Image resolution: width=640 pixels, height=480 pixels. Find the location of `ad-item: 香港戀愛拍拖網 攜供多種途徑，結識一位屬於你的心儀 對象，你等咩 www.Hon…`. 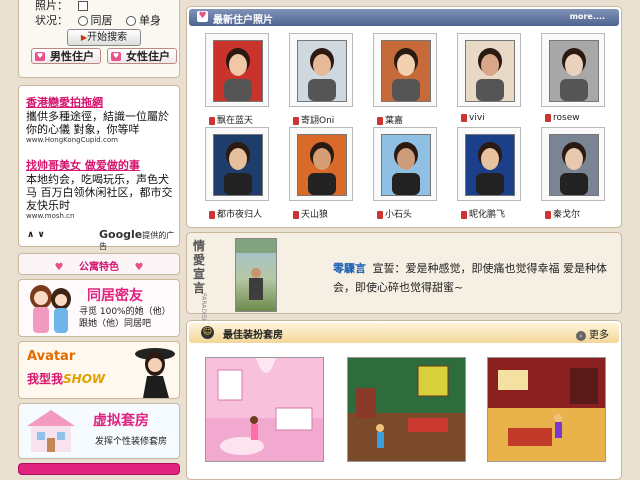

ad-item: 香港戀愛拍拖網 攜供多種途徑，結識一位屬於你的心儀 對象，你等咩 www.Hon… is located at coordinates (101, 119).